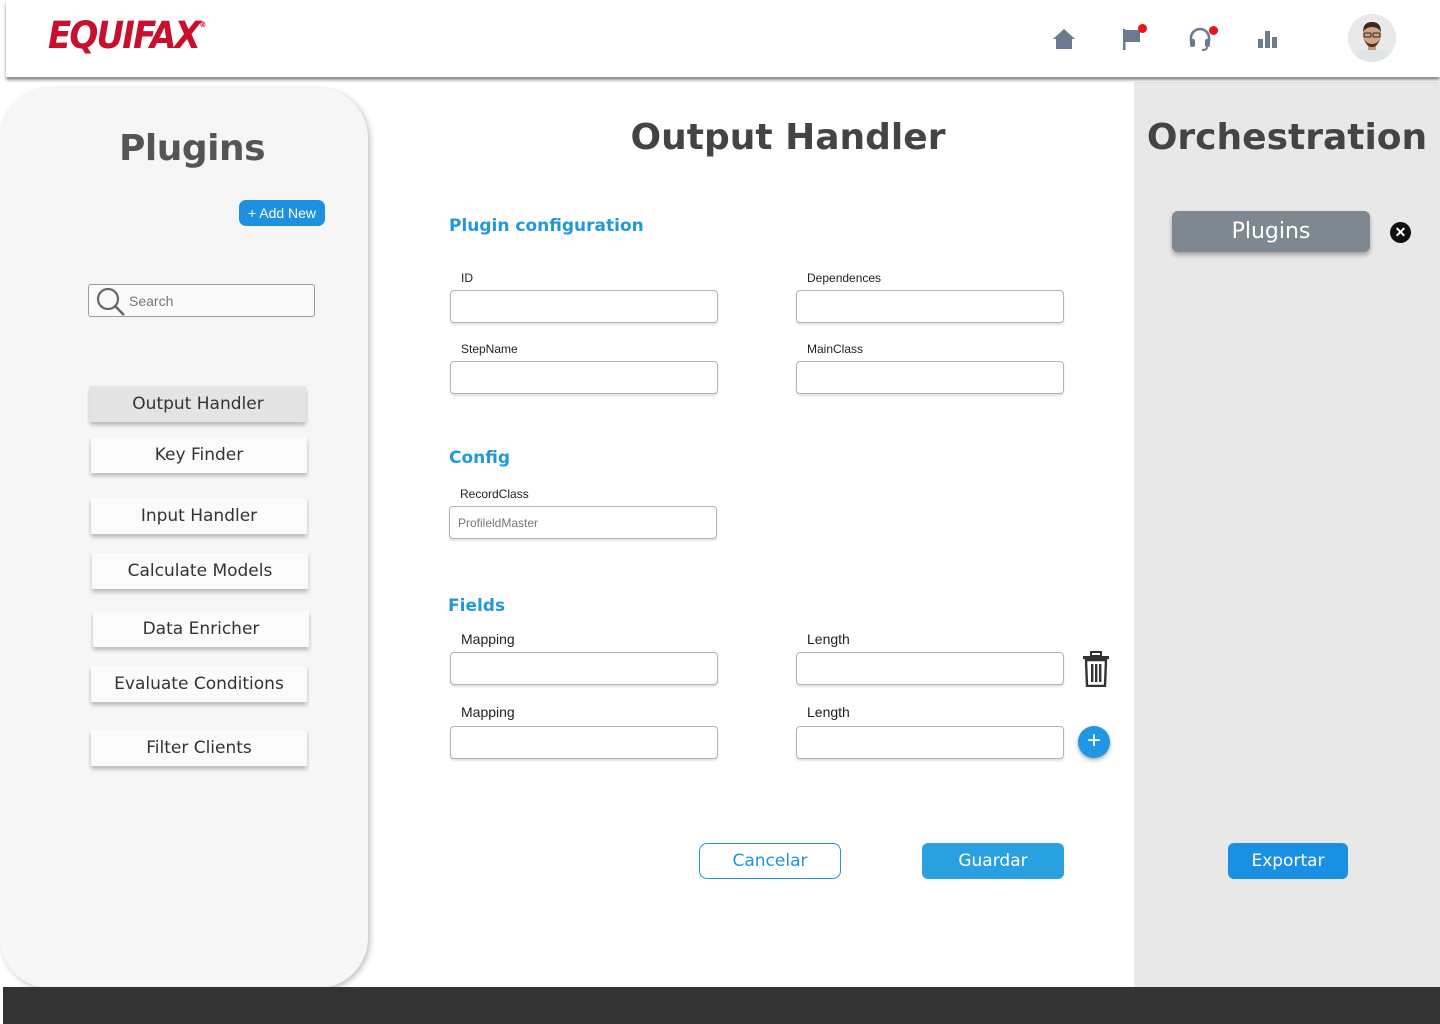 Image resolution: width=1440 pixels, height=1024 pixels. Describe the element at coordinates (199, 748) in the screenshot. I see `plugin-item-filter-clients: Filter Clients` at that location.